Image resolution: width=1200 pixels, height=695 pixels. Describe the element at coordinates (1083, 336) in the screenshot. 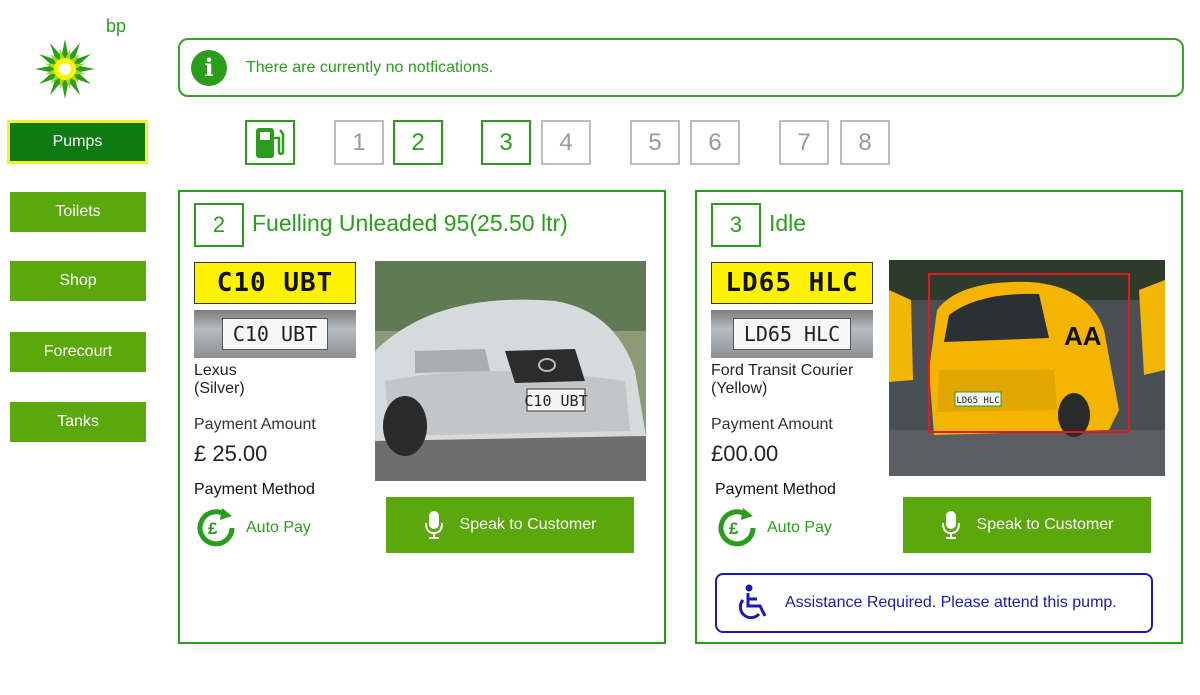

I see `svg-text: AA` at that location.